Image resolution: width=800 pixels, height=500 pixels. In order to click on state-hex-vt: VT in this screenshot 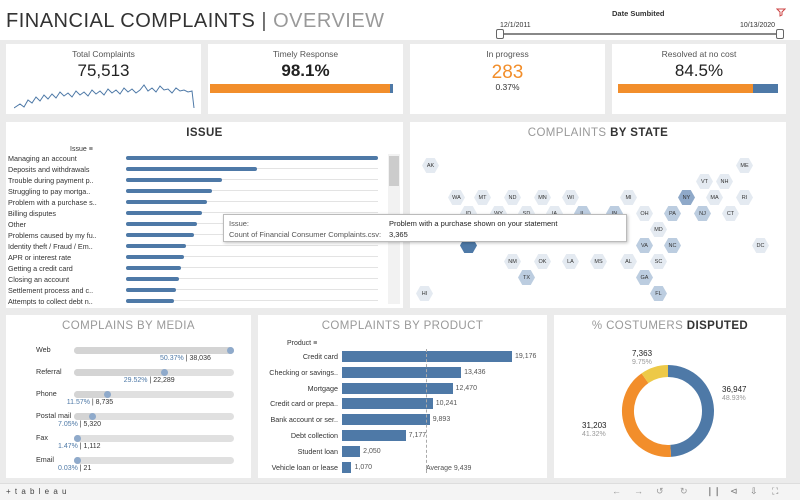, I will do `click(704, 181)`.